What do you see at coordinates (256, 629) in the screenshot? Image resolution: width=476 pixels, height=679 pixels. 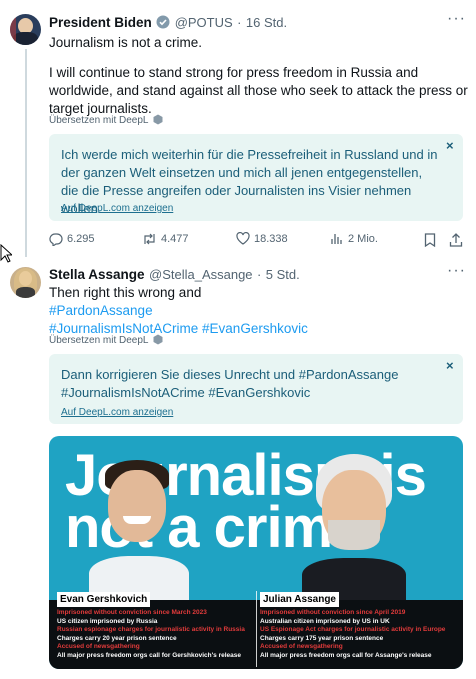 I see `caption-divider` at bounding box center [256, 629].